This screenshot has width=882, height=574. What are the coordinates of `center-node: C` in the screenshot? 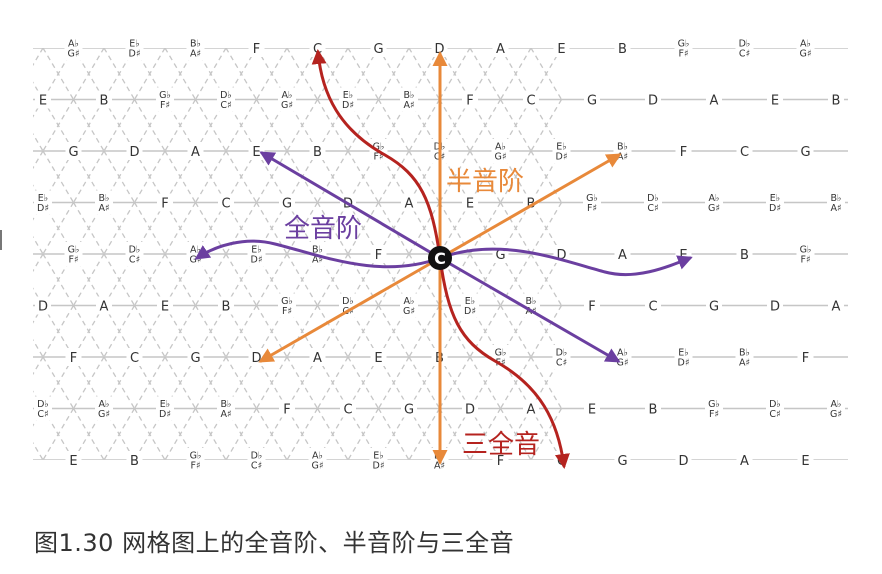 It's located at (440, 258).